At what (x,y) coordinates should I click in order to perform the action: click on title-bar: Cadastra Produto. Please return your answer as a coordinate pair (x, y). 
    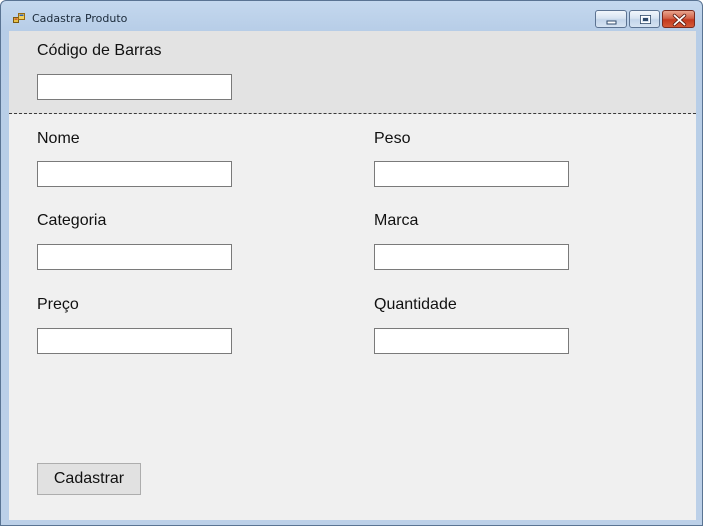
    Looking at the image, I should click on (351, 16).